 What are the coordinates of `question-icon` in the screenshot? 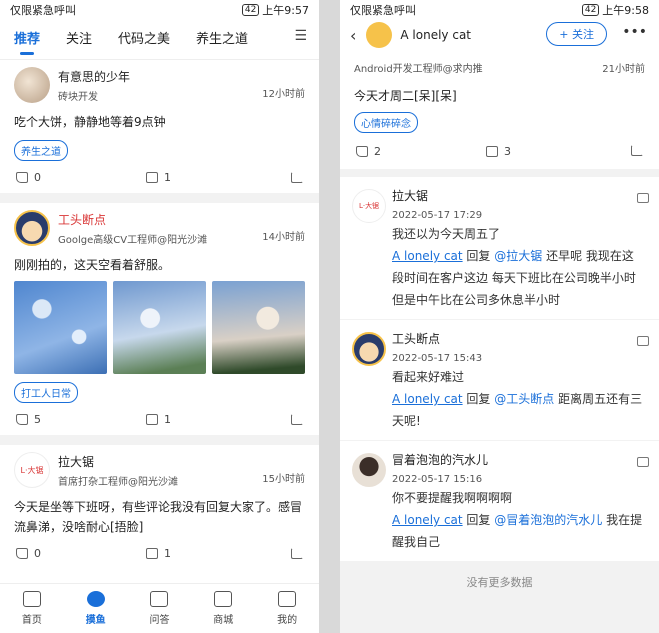 It's located at (159, 599).